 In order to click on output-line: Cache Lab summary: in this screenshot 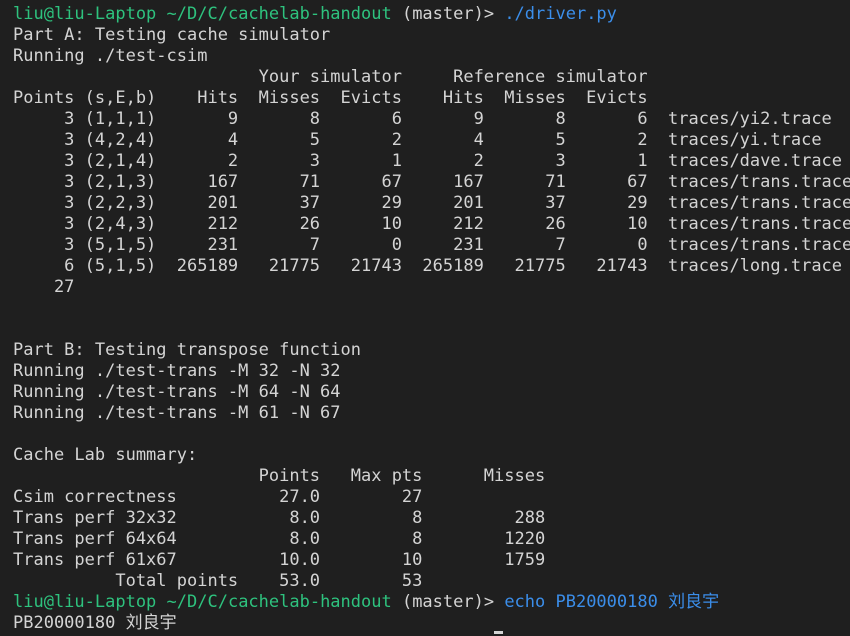, I will do `click(105, 455)`.